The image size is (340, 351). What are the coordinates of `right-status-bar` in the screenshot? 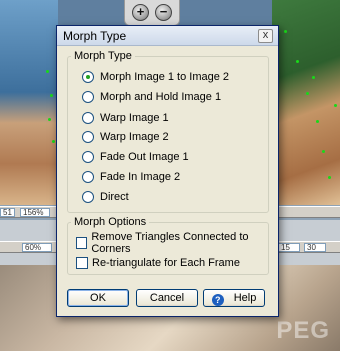 It's located at (306, 212).